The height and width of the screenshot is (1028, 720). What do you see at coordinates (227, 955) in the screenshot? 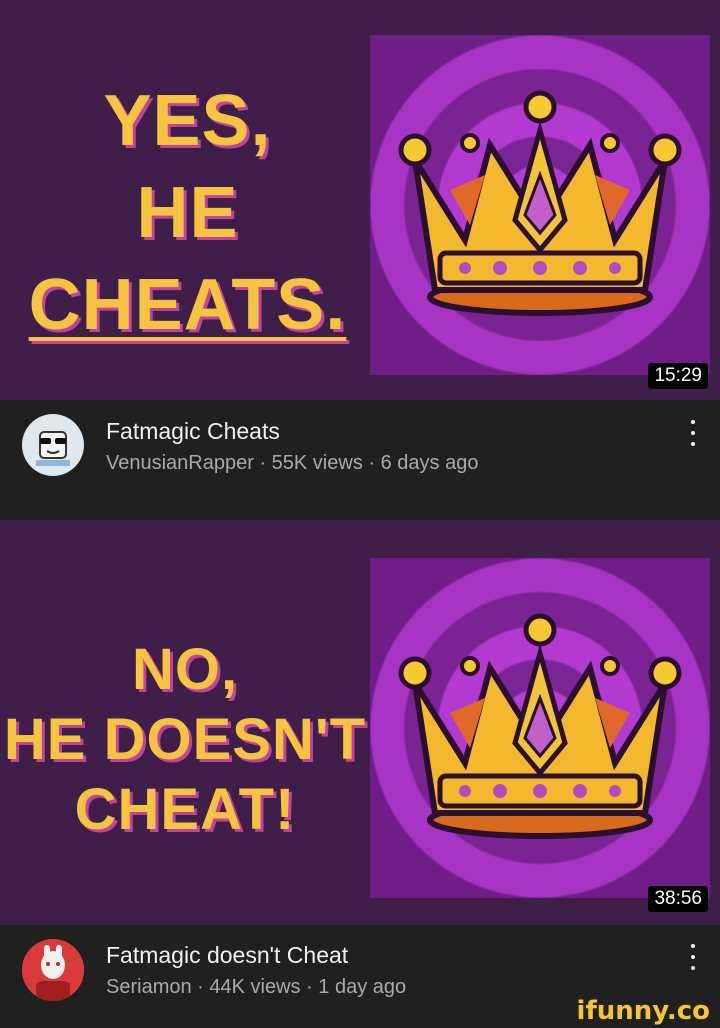
I see `video-title-2: Fatmagic doesn't Cheat` at bounding box center [227, 955].